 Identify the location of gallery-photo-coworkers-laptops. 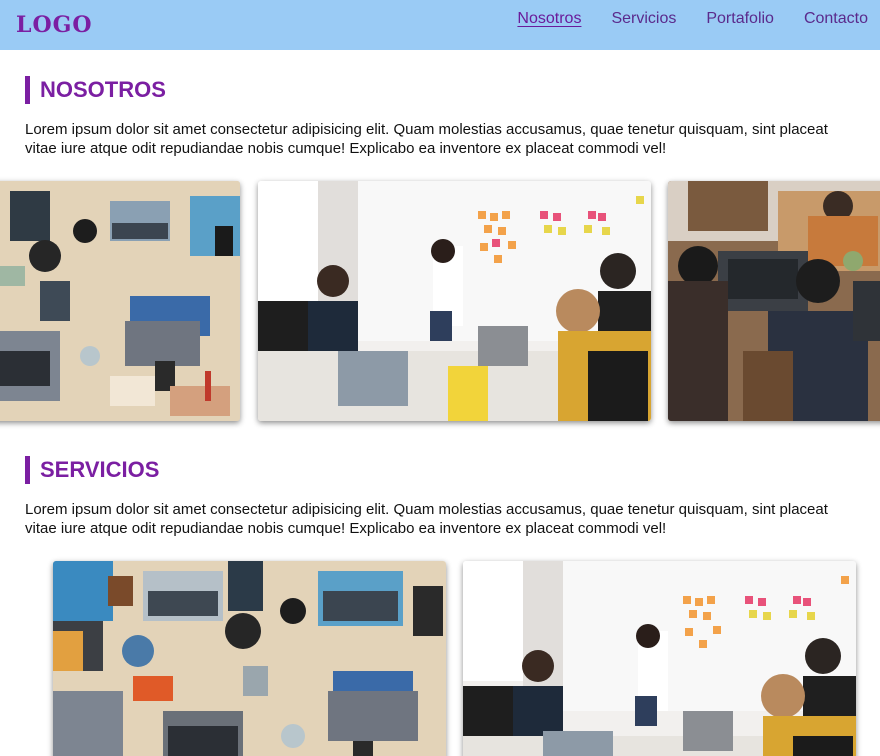
(774, 301).